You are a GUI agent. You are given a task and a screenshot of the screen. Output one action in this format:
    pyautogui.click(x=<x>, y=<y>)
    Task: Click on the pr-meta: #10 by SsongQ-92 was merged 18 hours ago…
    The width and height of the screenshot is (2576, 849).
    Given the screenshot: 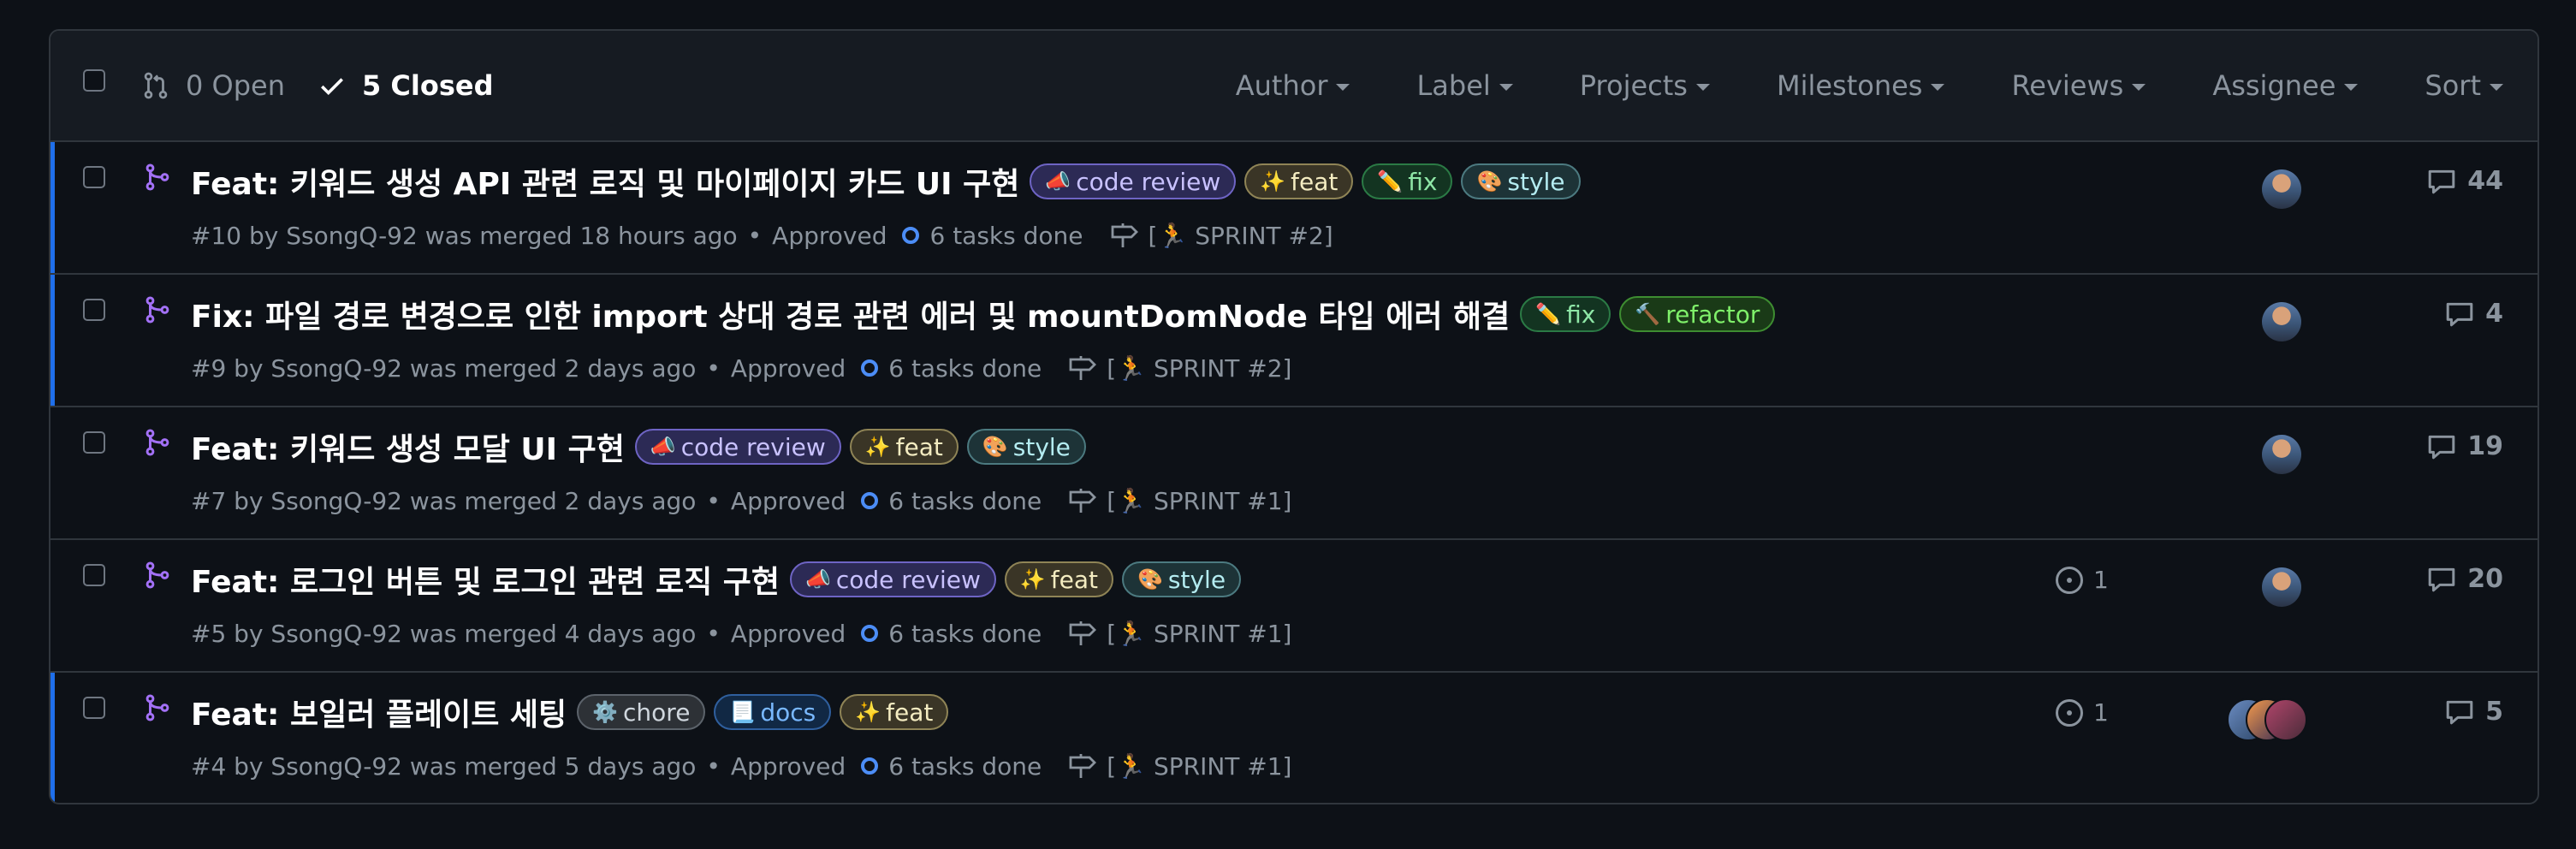 What is the action you would take?
    pyautogui.click(x=762, y=236)
    